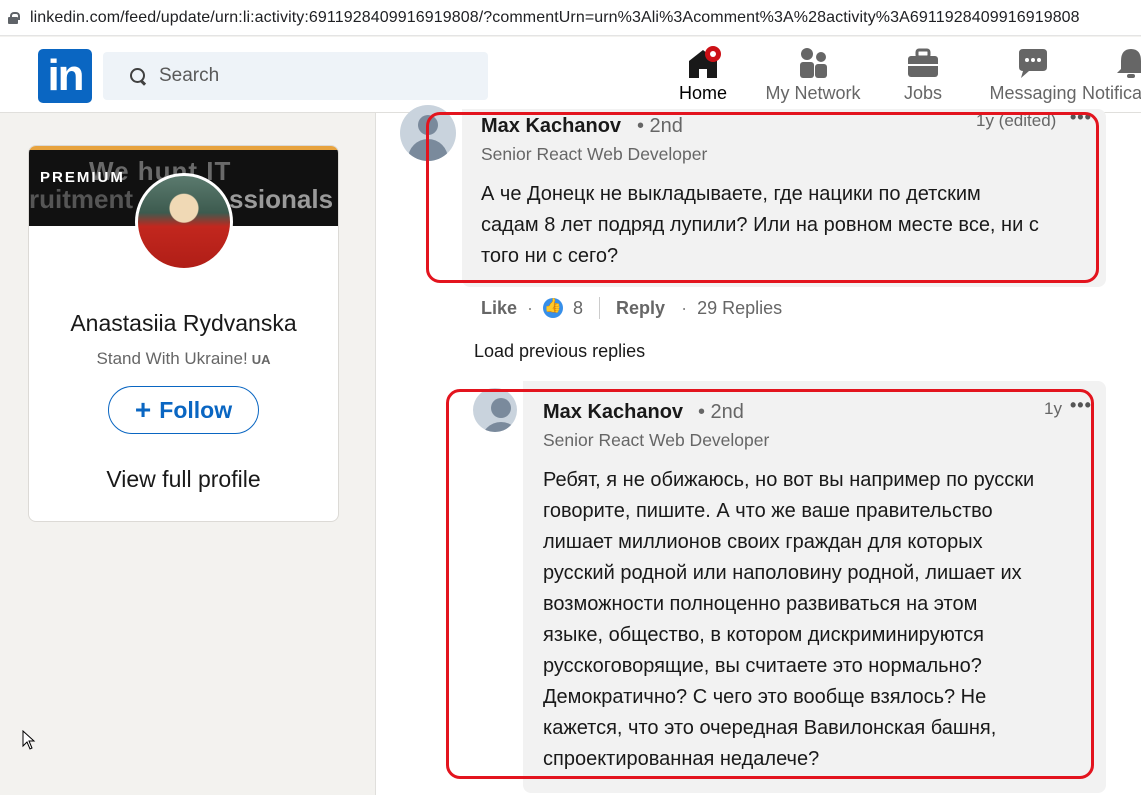  I want to click on like-count: 8, so click(578, 308).